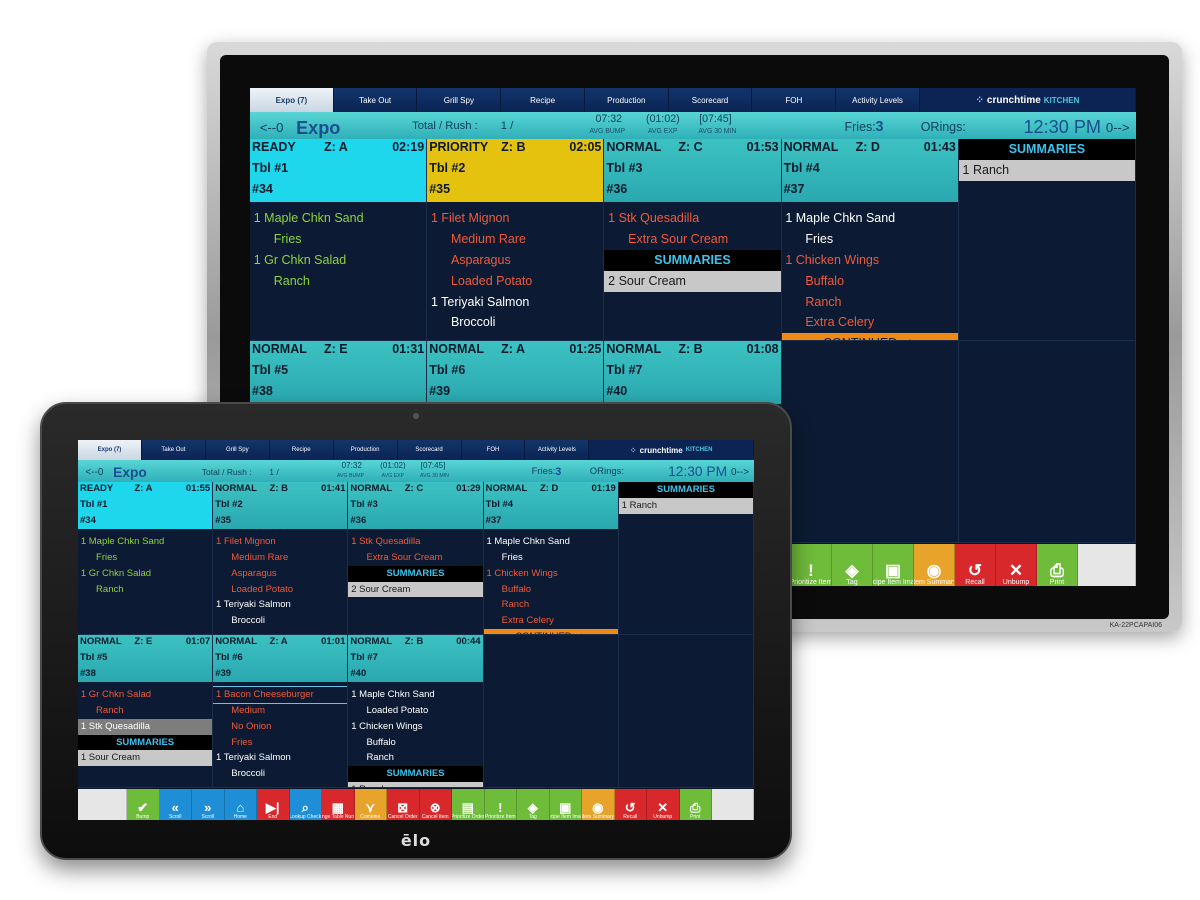 The image size is (1200, 900). I want to click on scroll-button: «Scroll, so click(175, 804).